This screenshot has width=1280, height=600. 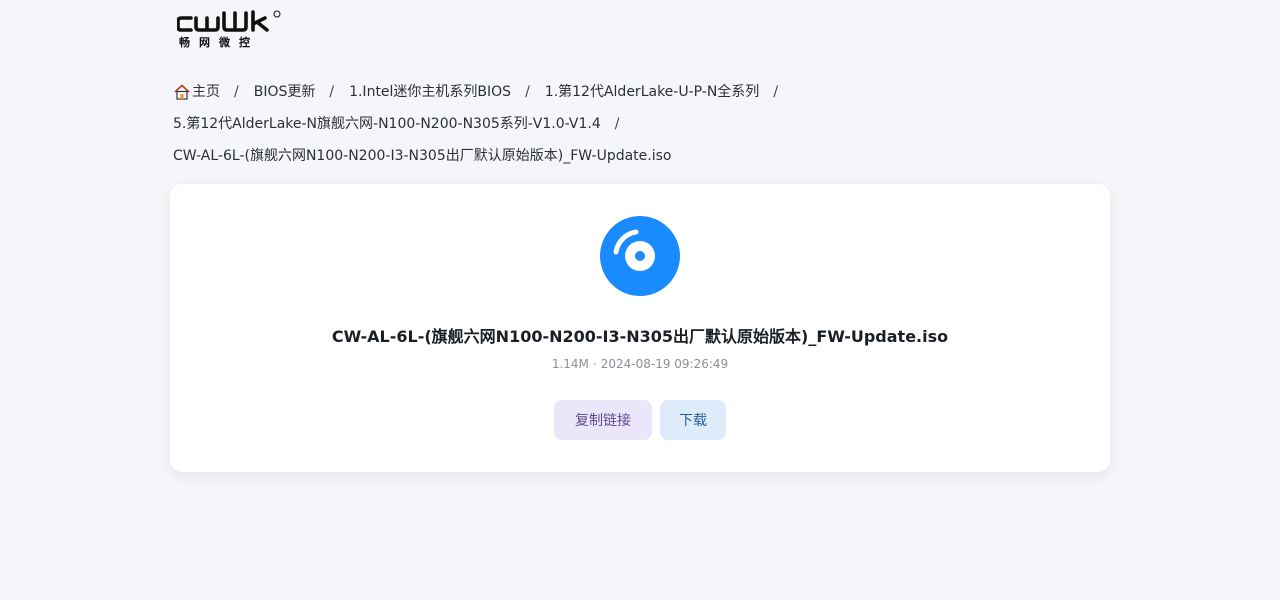 What do you see at coordinates (229, 21) in the screenshot?
I see `logo-mark-icon` at bounding box center [229, 21].